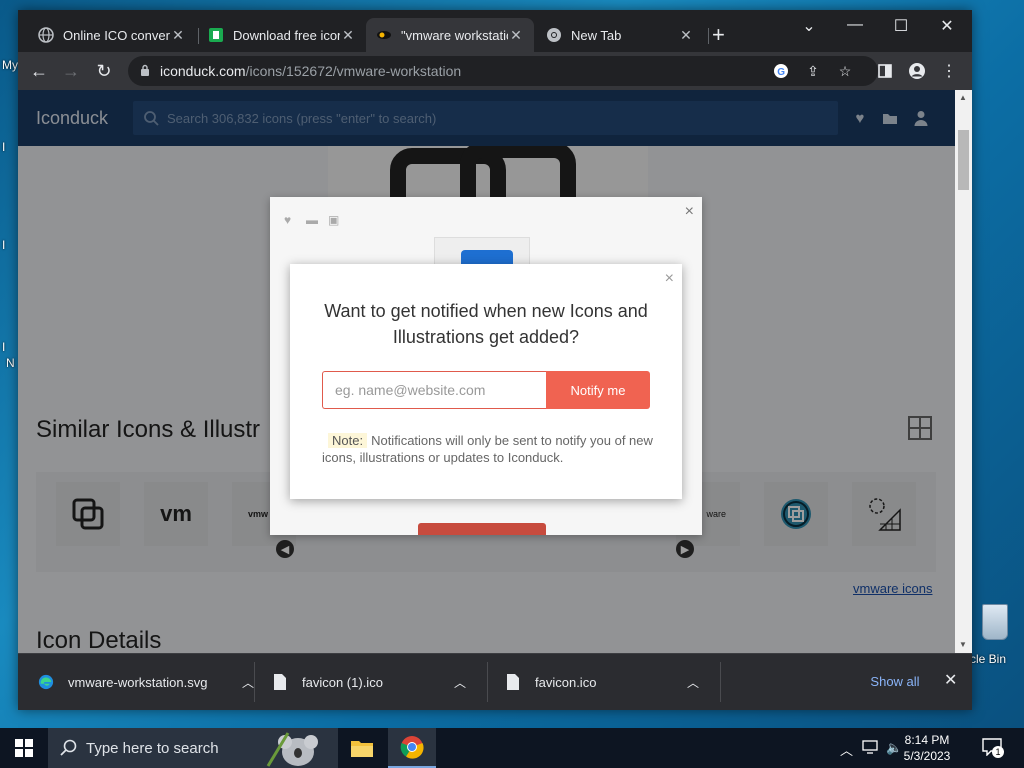  I want to click on koala-illustration-icon, so click(292, 749).